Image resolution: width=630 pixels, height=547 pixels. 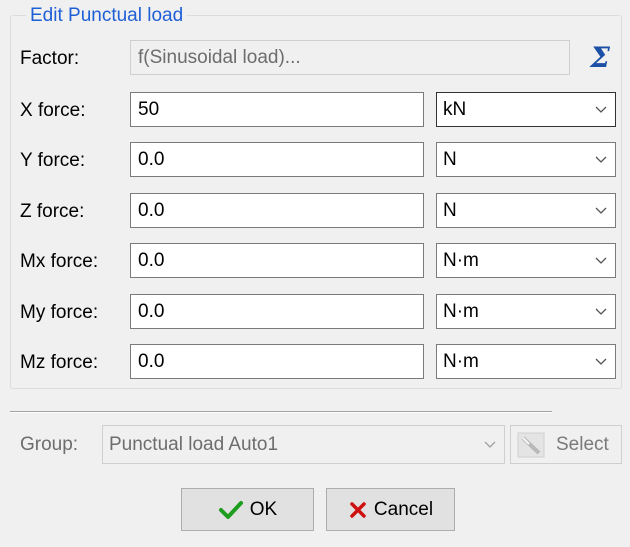 What do you see at coordinates (194, 444) in the screenshot?
I see `group-select-value: Punctual load Auto1` at bounding box center [194, 444].